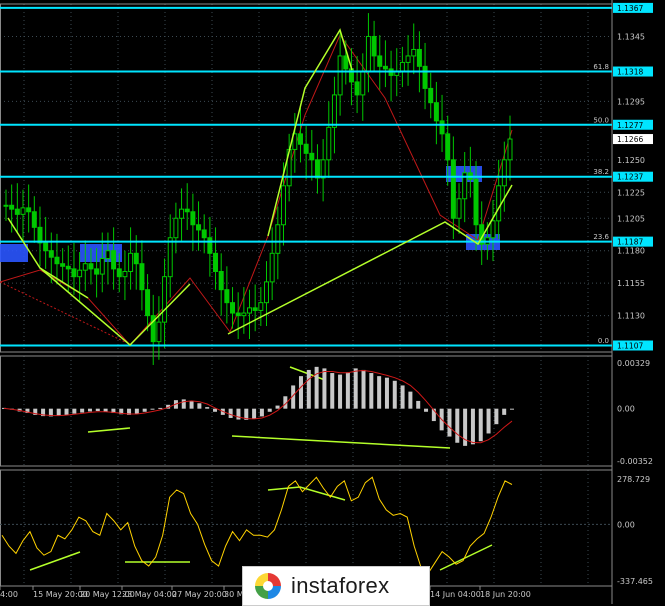 The width and height of the screenshot is (665, 606). I want to click on instaforex-logo: instaforex, so click(336, 586).